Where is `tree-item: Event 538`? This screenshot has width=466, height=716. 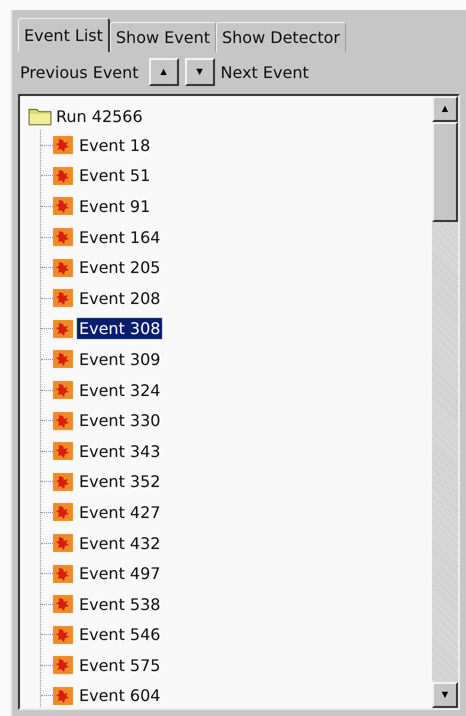
tree-item: Event 538 is located at coordinates (119, 604).